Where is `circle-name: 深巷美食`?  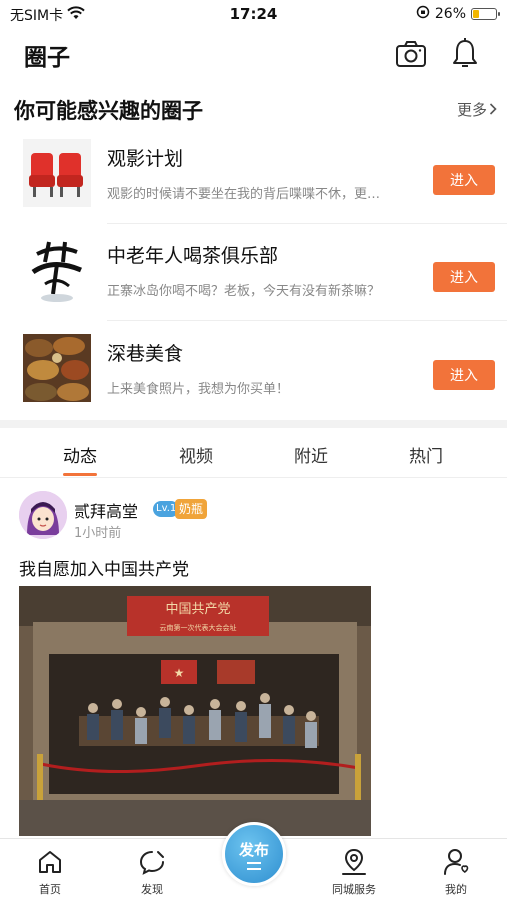
circle-name: 深巷美食 is located at coordinates (145, 354).